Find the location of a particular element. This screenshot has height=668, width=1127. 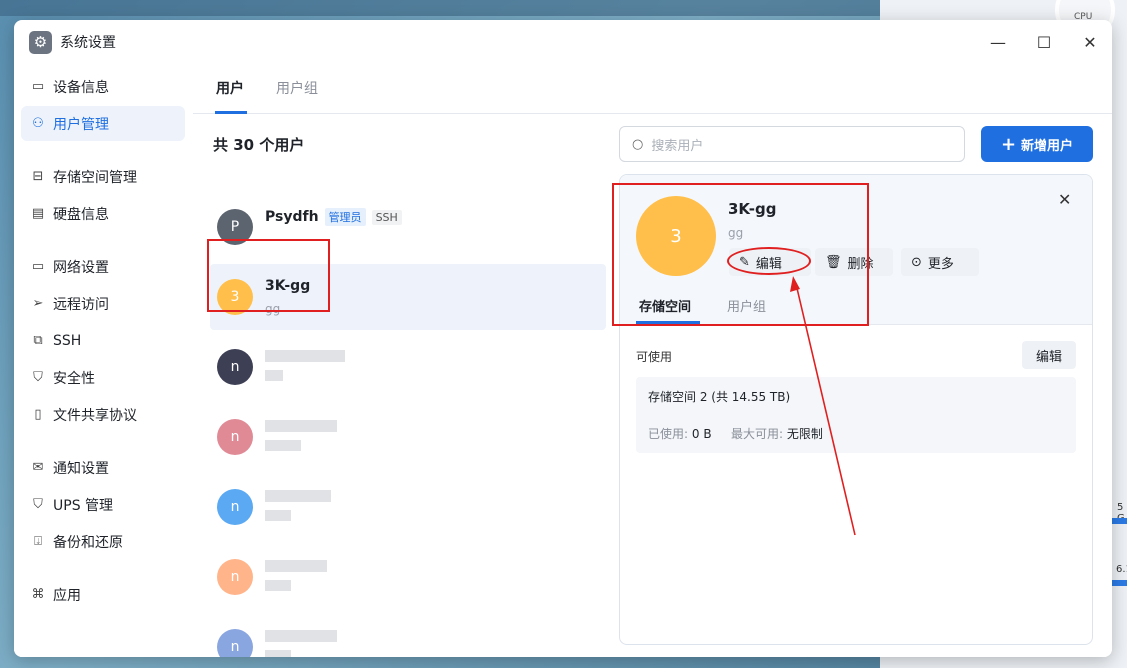

sidebar-item-user-management: ⚇ 用户管理 is located at coordinates (103, 123).